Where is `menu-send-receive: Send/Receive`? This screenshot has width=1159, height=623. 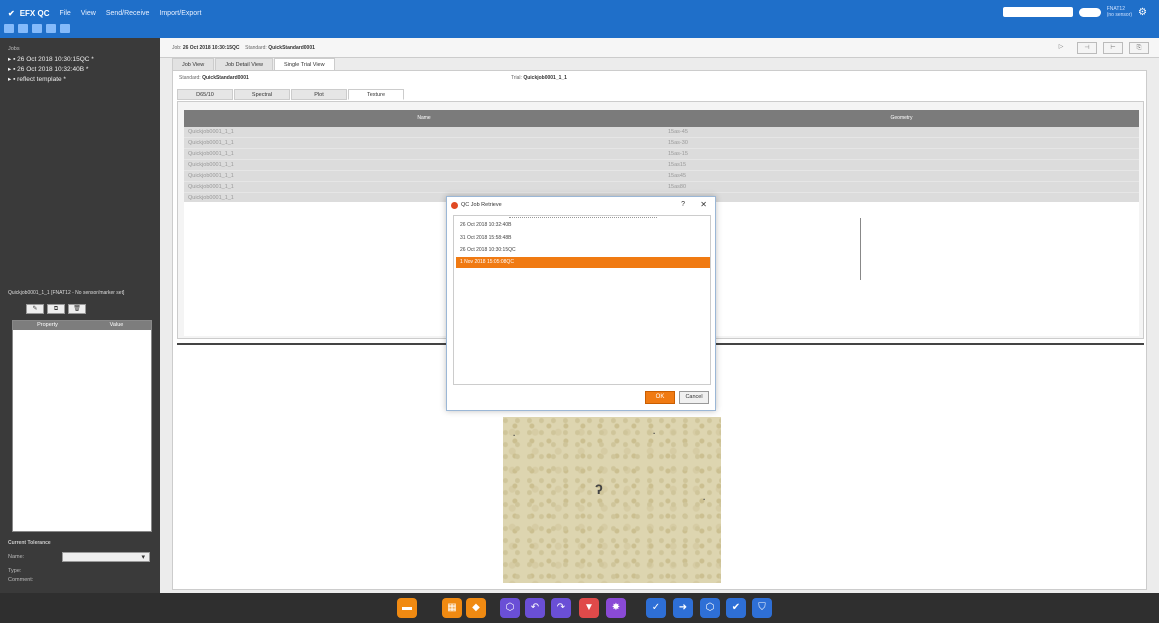
menu-send-receive: Send/Receive is located at coordinates (128, 13).